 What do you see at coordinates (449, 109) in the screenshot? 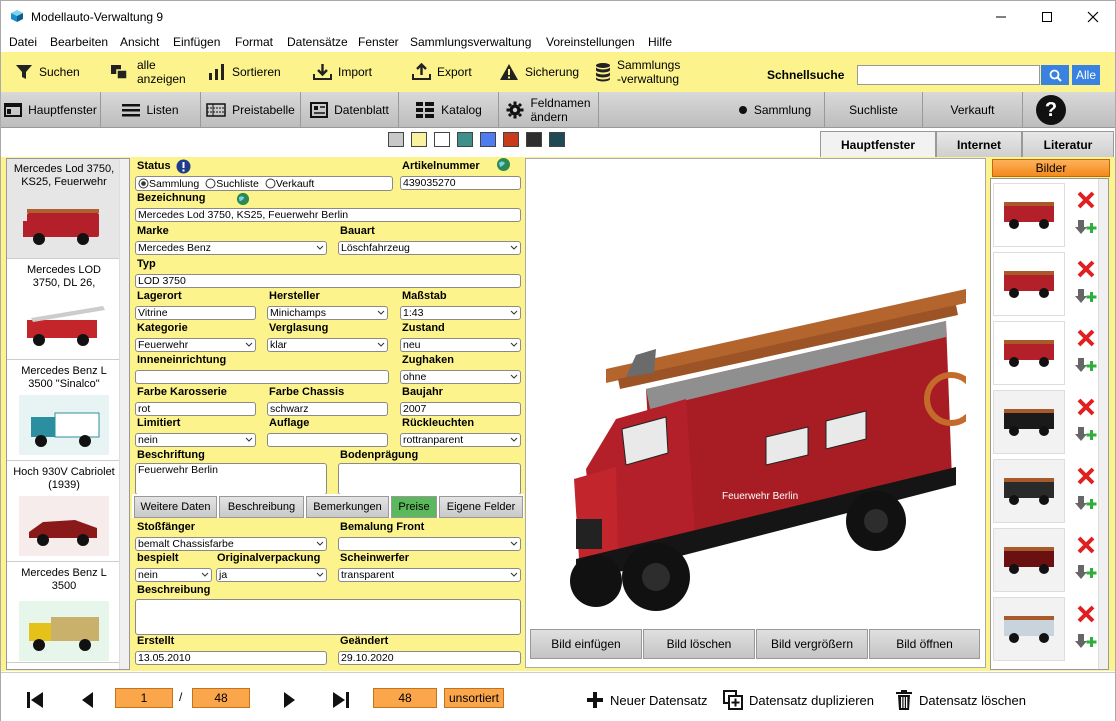
I see `katalog-button: Katalog` at bounding box center [449, 109].